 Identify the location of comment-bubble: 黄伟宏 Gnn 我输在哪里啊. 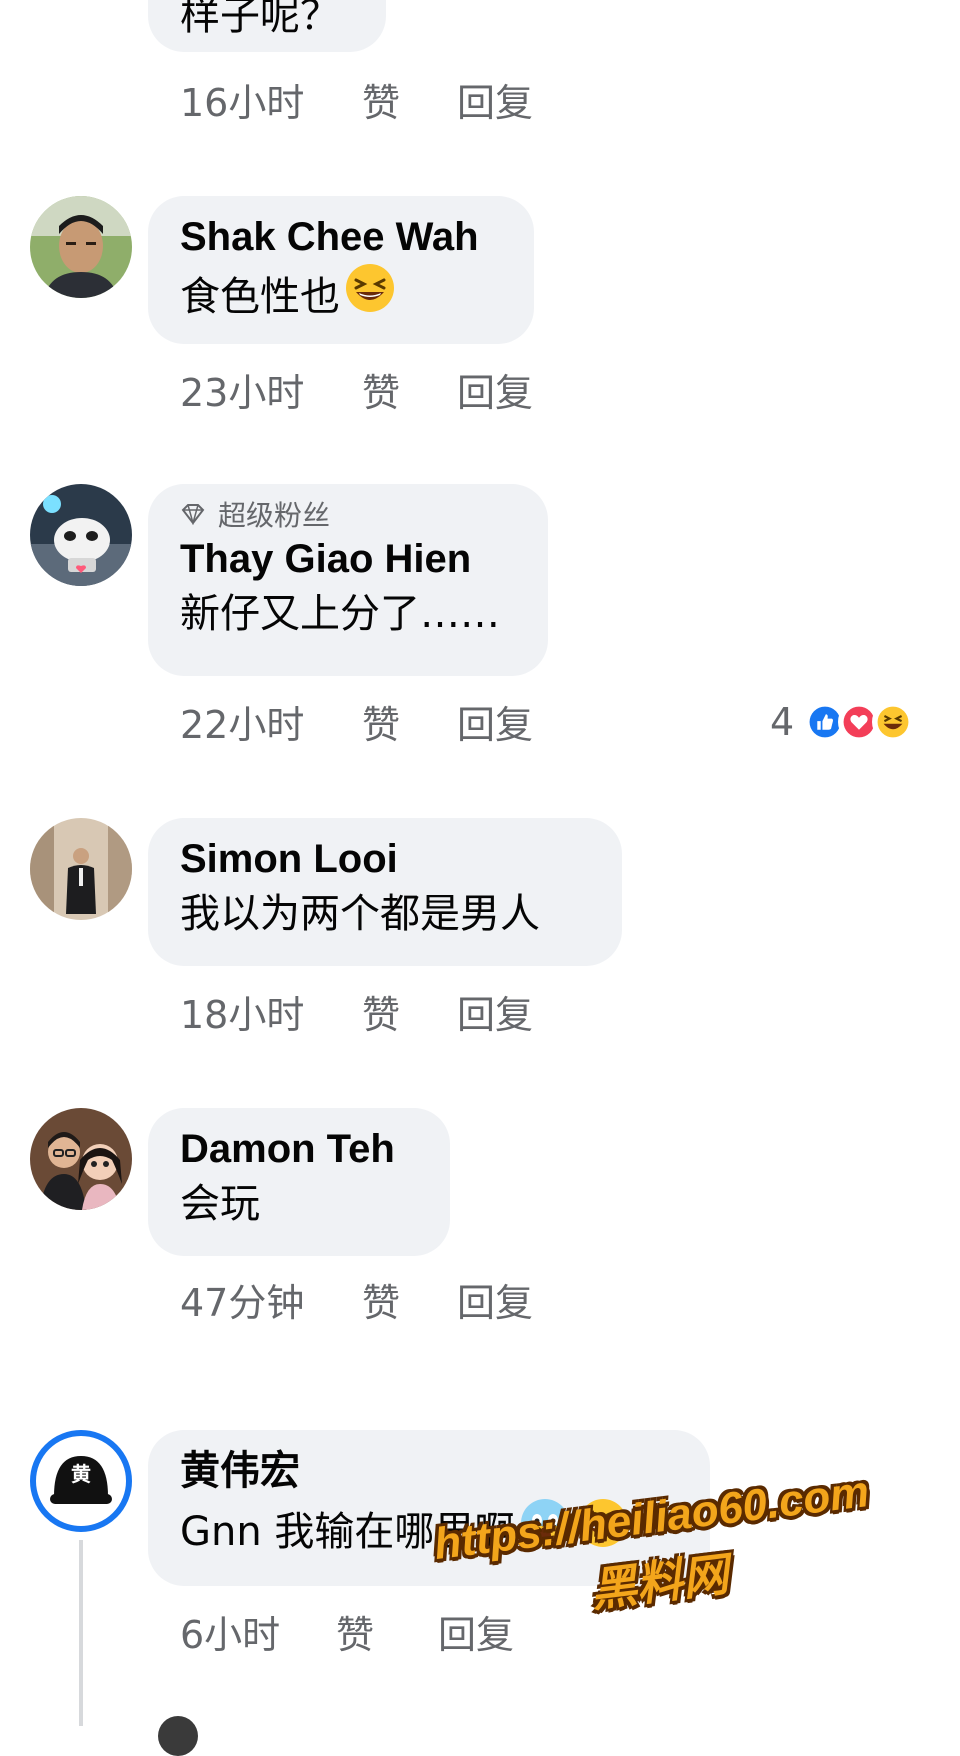
(429, 1508).